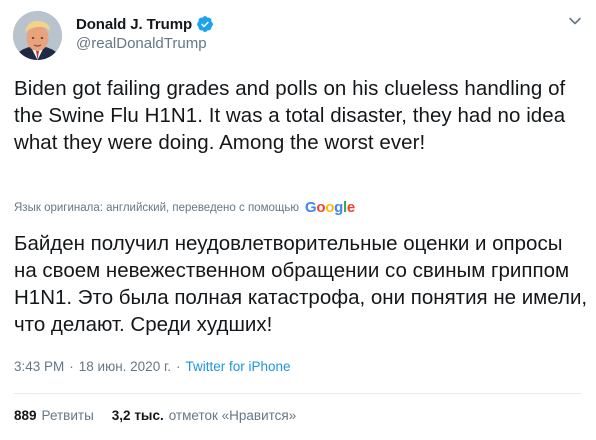 The height and width of the screenshot is (440, 596). Describe the element at coordinates (232, 415) in the screenshot. I see `likes-label: отметок «Нравится»` at that location.